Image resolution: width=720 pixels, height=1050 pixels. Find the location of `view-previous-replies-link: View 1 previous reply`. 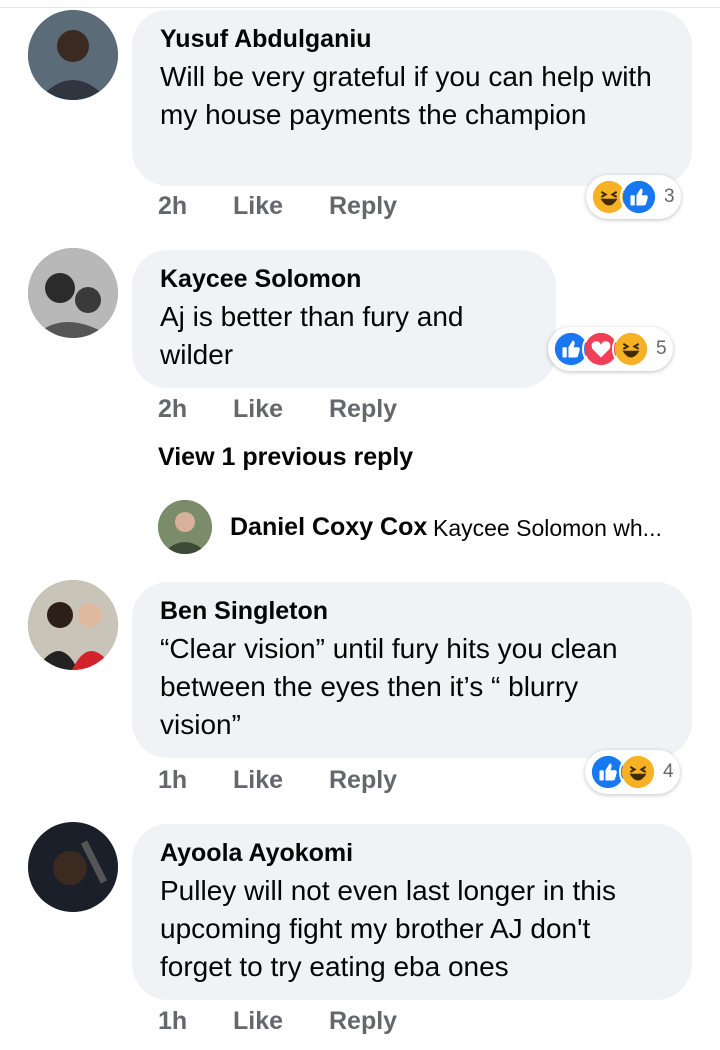

view-previous-replies-link: View 1 previous reply is located at coordinates (285, 457).